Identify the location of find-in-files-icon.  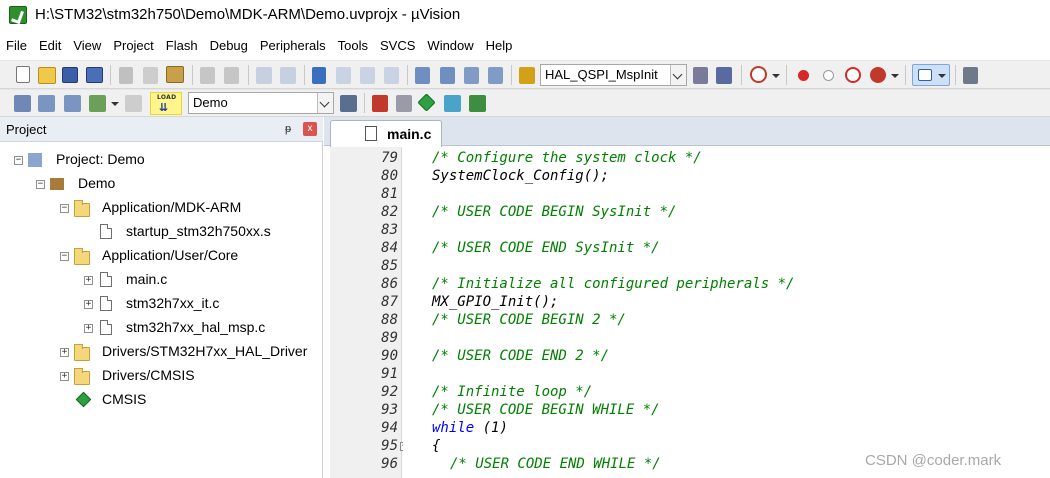
(527, 75).